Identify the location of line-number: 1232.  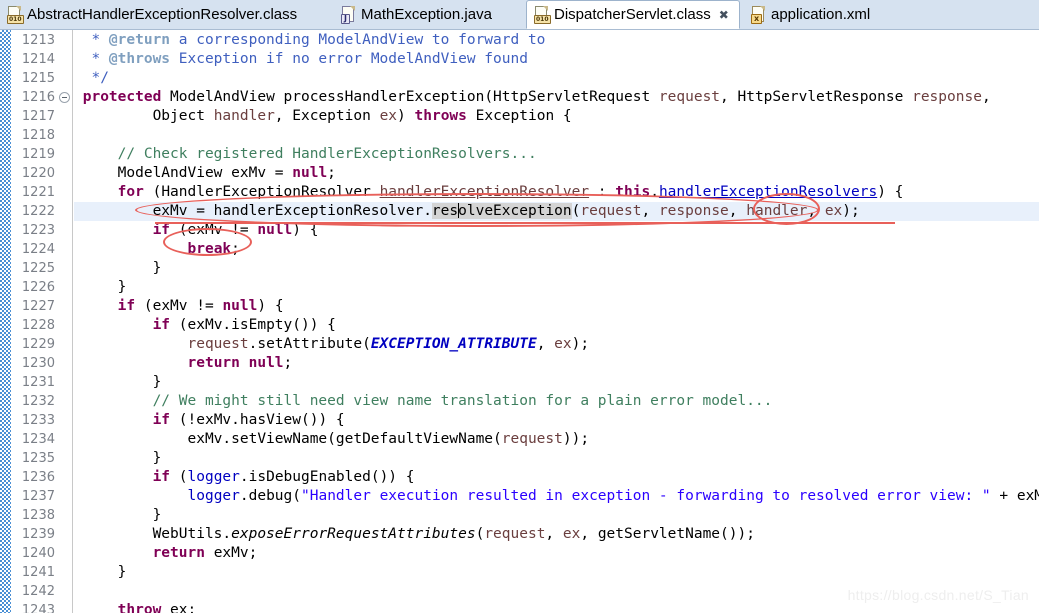
(38, 401).